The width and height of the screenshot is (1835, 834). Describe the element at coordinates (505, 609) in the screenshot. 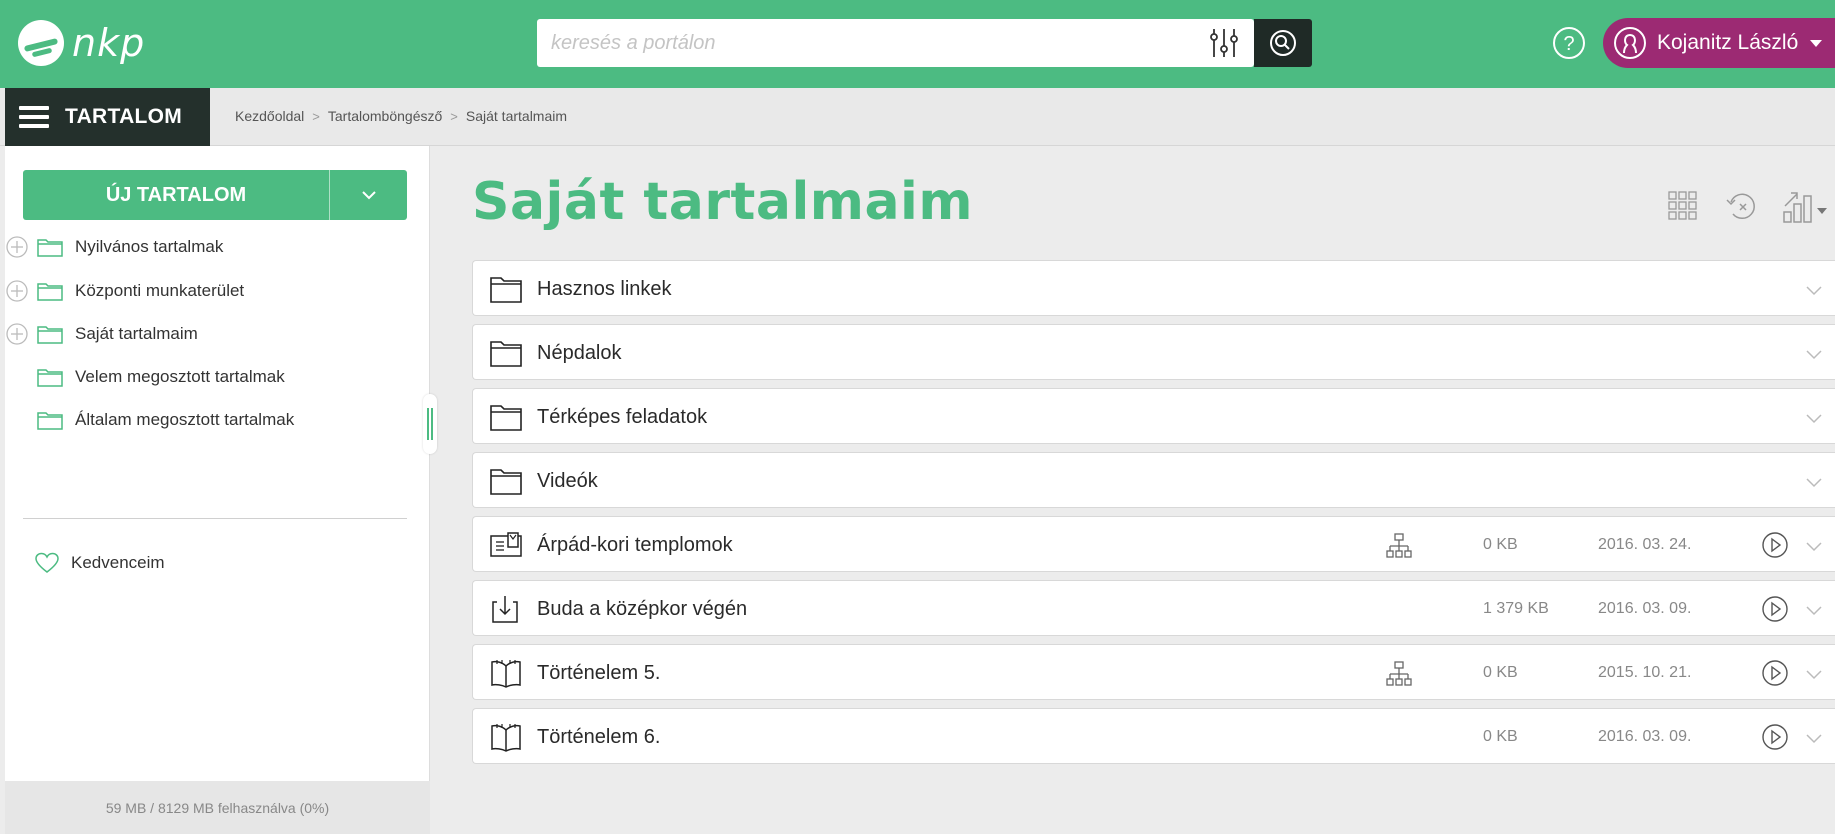

I see `download-icon` at that location.